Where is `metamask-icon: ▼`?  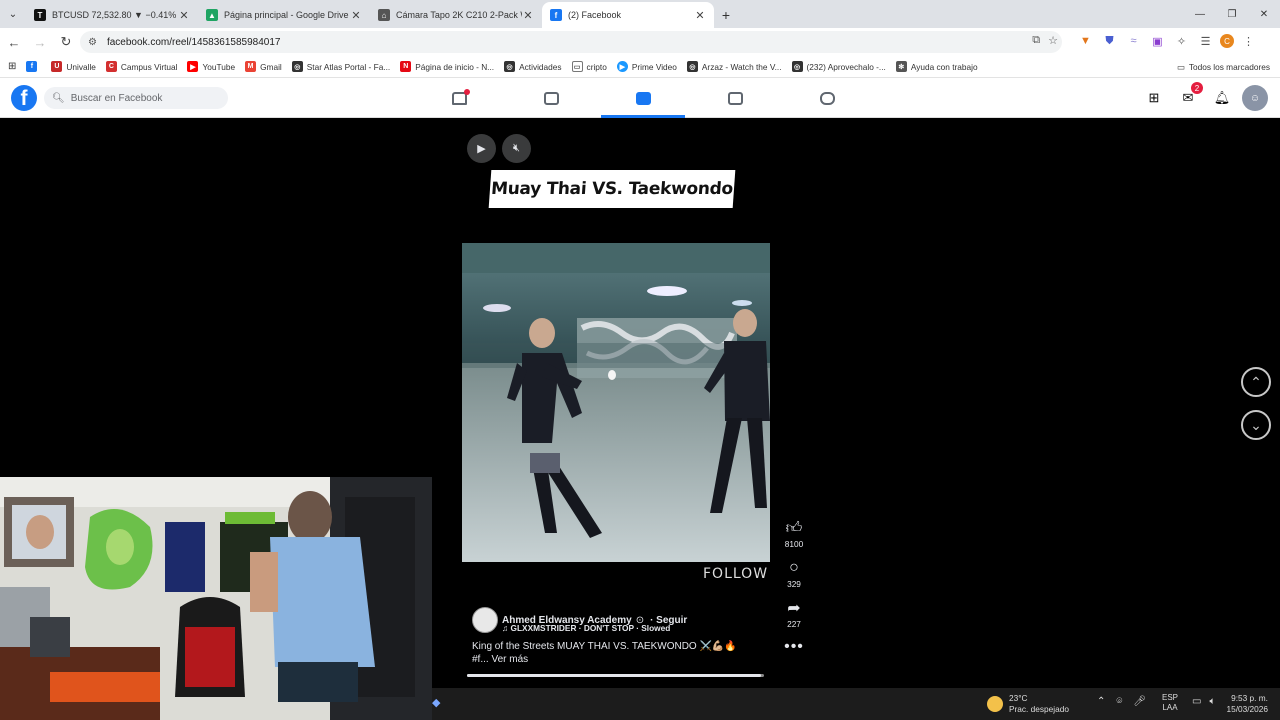
metamask-icon: ▼ is located at coordinates (1085, 41).